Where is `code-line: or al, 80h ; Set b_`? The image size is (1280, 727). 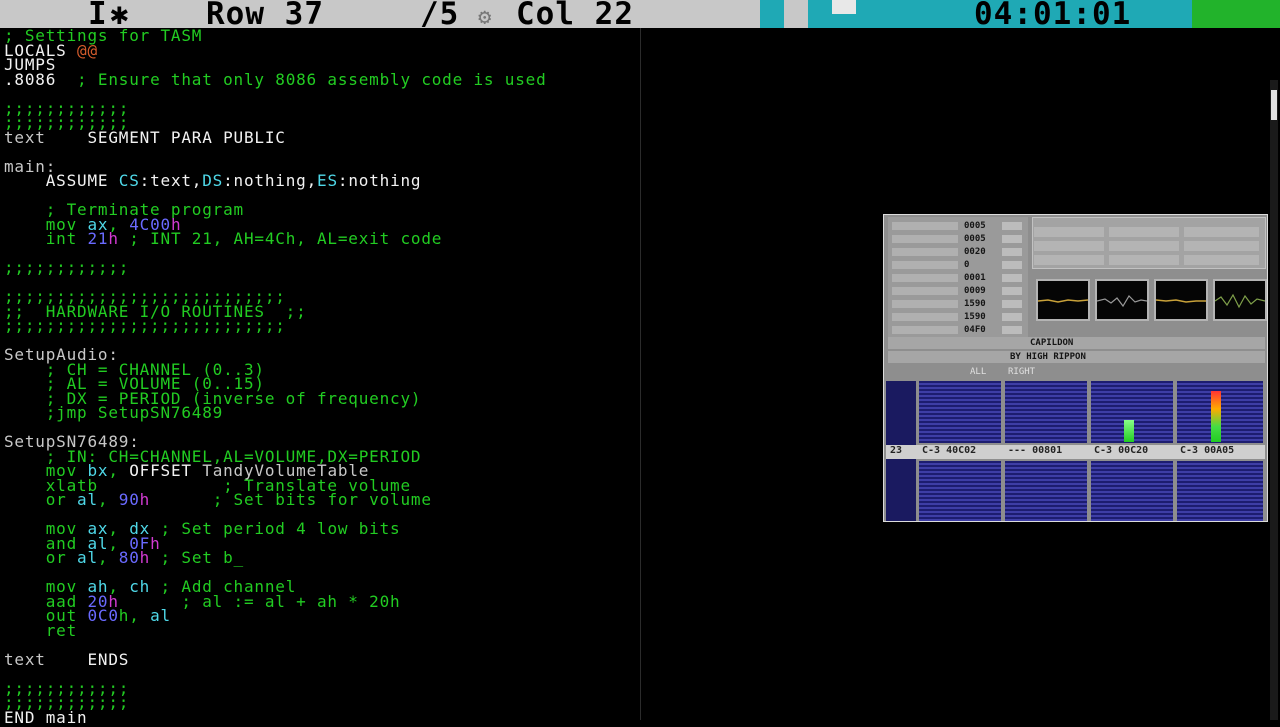 code-line: or al, 80h ; Set b_ is located at coordinates (124, 557).